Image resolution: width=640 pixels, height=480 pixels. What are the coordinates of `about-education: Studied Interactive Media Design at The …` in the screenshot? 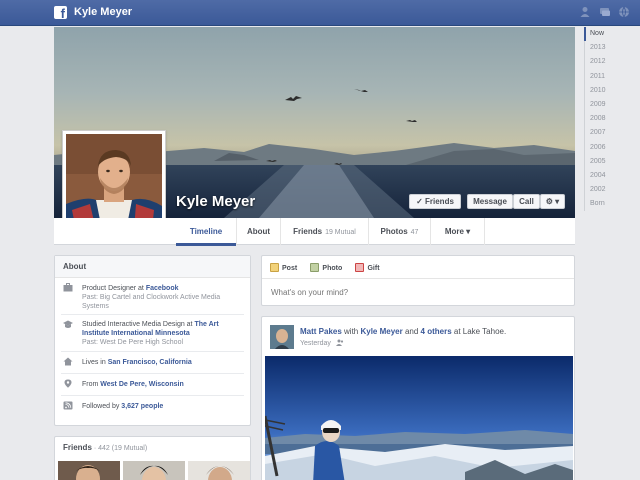 It's located at (152, 333).